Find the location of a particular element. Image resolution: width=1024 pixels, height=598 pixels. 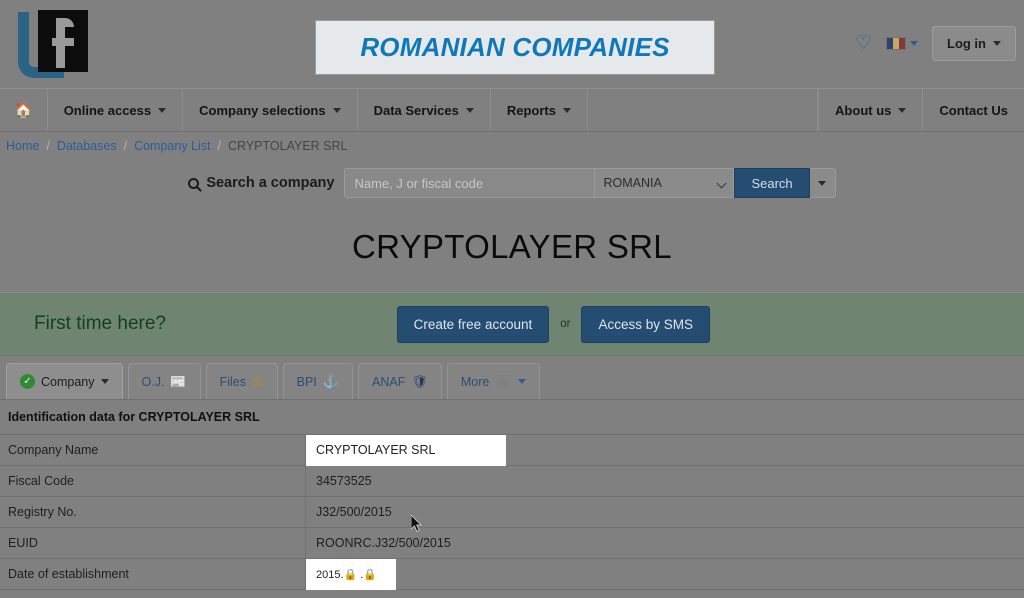

anchor-icon: ⚓ is located at coordinates (331, 381).